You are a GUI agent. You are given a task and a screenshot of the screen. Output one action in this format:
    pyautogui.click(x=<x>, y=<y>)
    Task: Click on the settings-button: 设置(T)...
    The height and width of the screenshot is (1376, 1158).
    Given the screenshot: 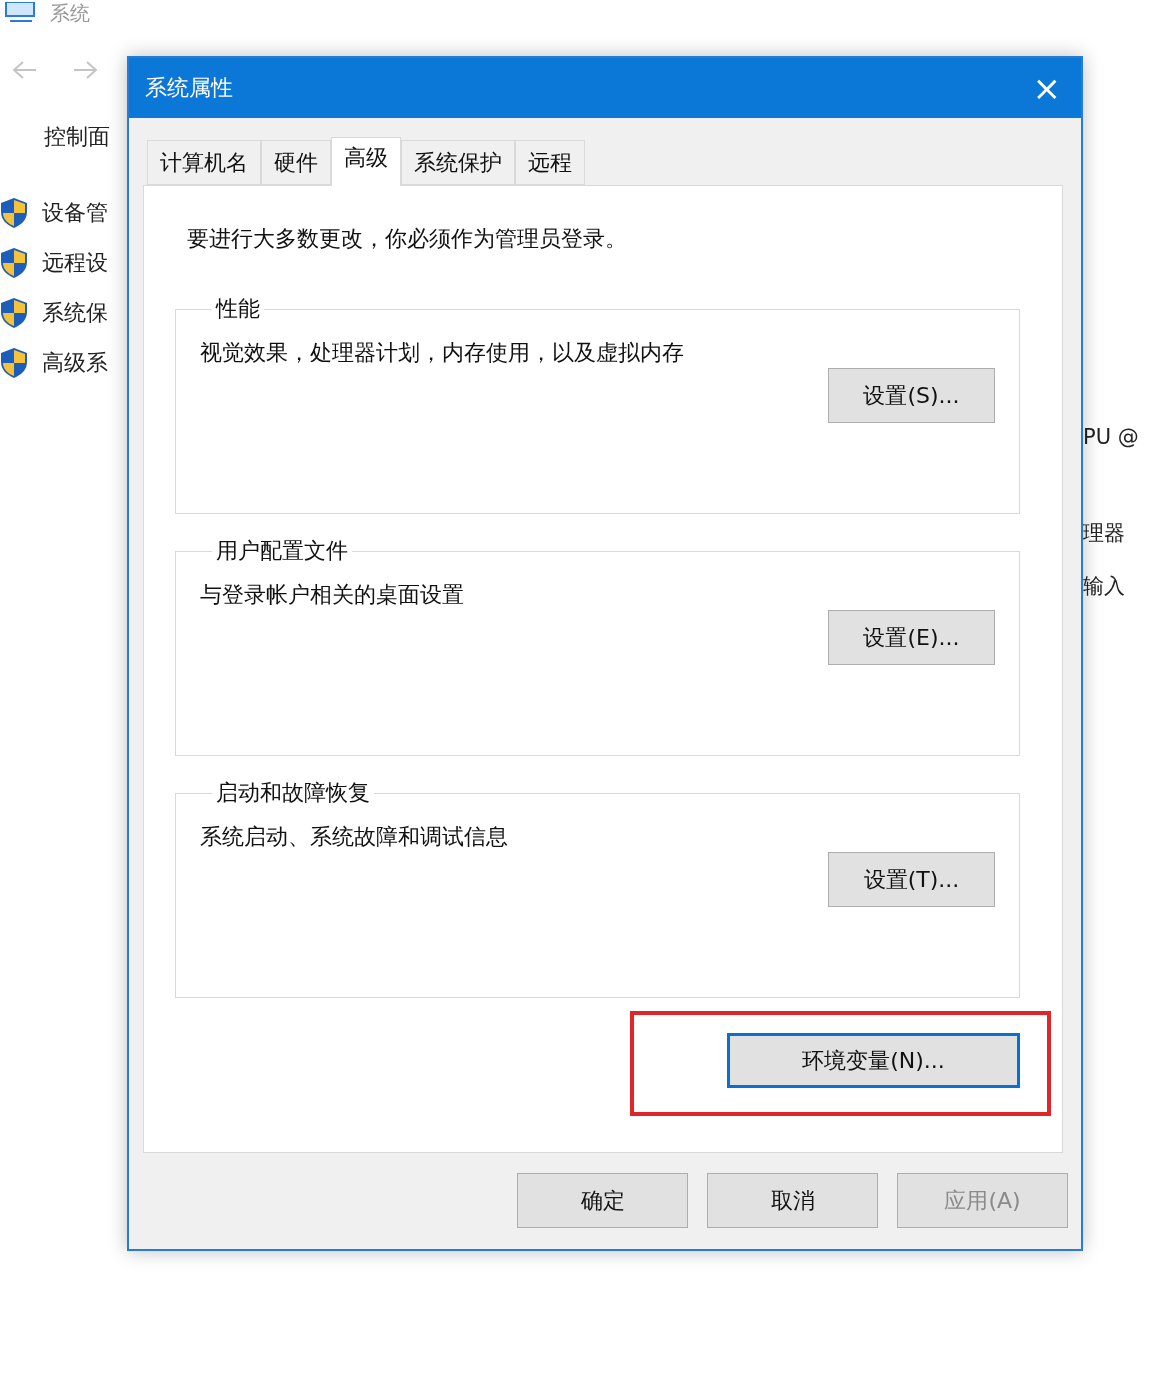 What is the action you would take?
    pyautogui.click(x=911, y=879)
    